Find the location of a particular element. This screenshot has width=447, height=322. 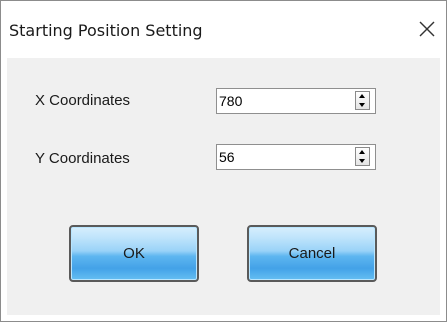

y-decrement-arrow-icon is located at coordinates (362, 161).